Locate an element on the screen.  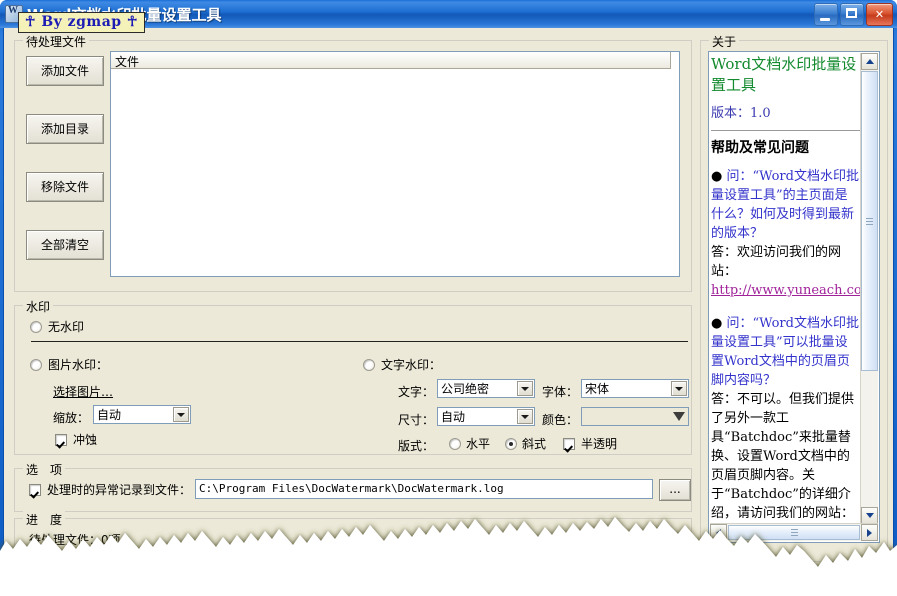
semitransparent-checkbox is located at coordinates (569, 443).